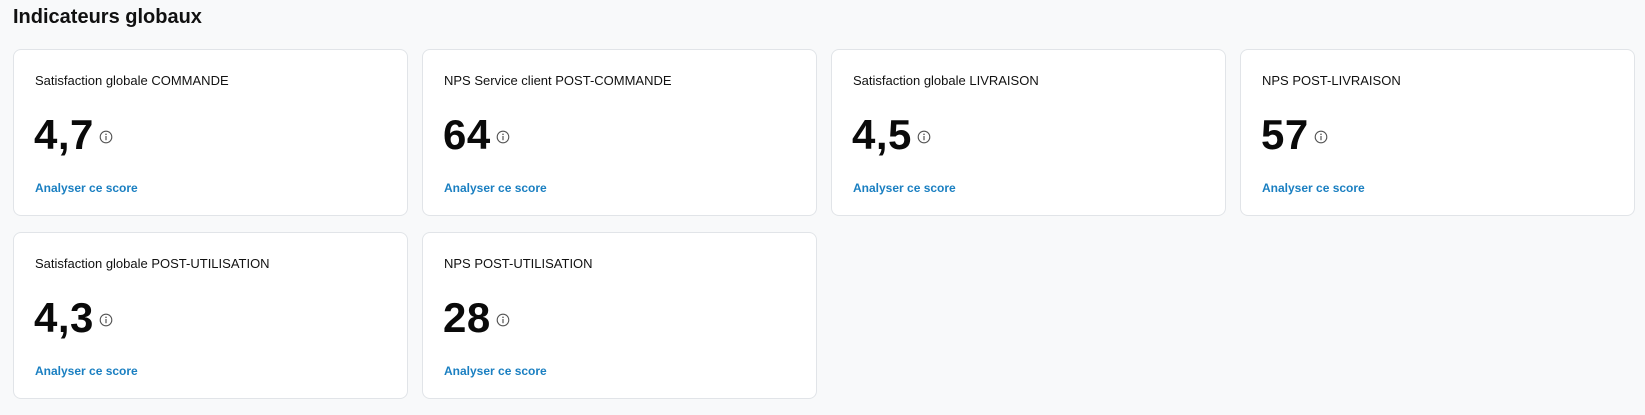  Describe the element at coordinates (467, 134) in the screenshot. I see `score-value: 64` at that location.